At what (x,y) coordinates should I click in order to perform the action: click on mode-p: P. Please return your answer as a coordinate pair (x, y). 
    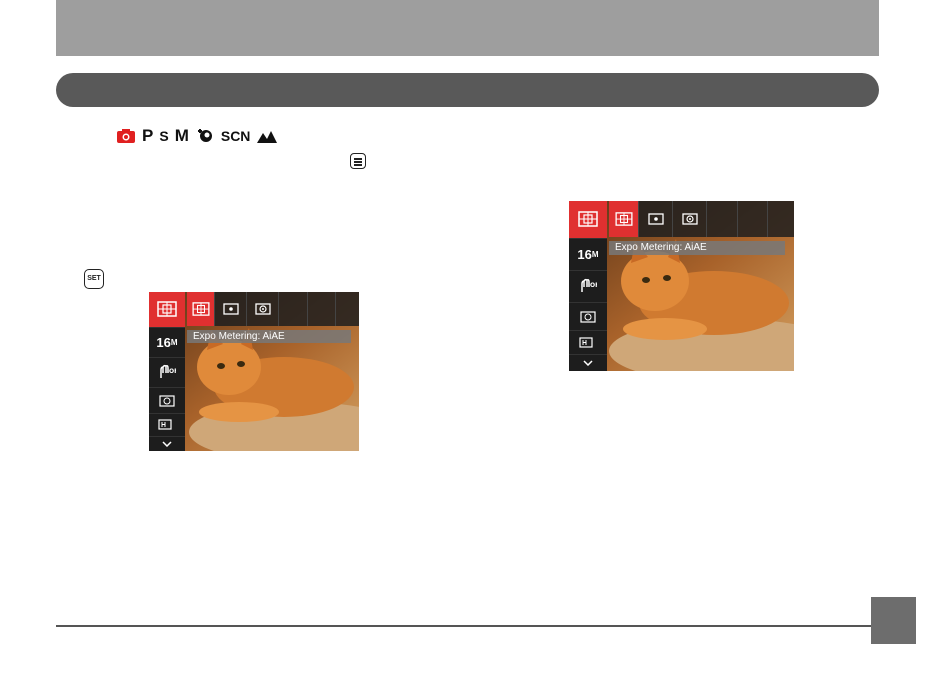
    Looking at the image, I should click on (148, 135).